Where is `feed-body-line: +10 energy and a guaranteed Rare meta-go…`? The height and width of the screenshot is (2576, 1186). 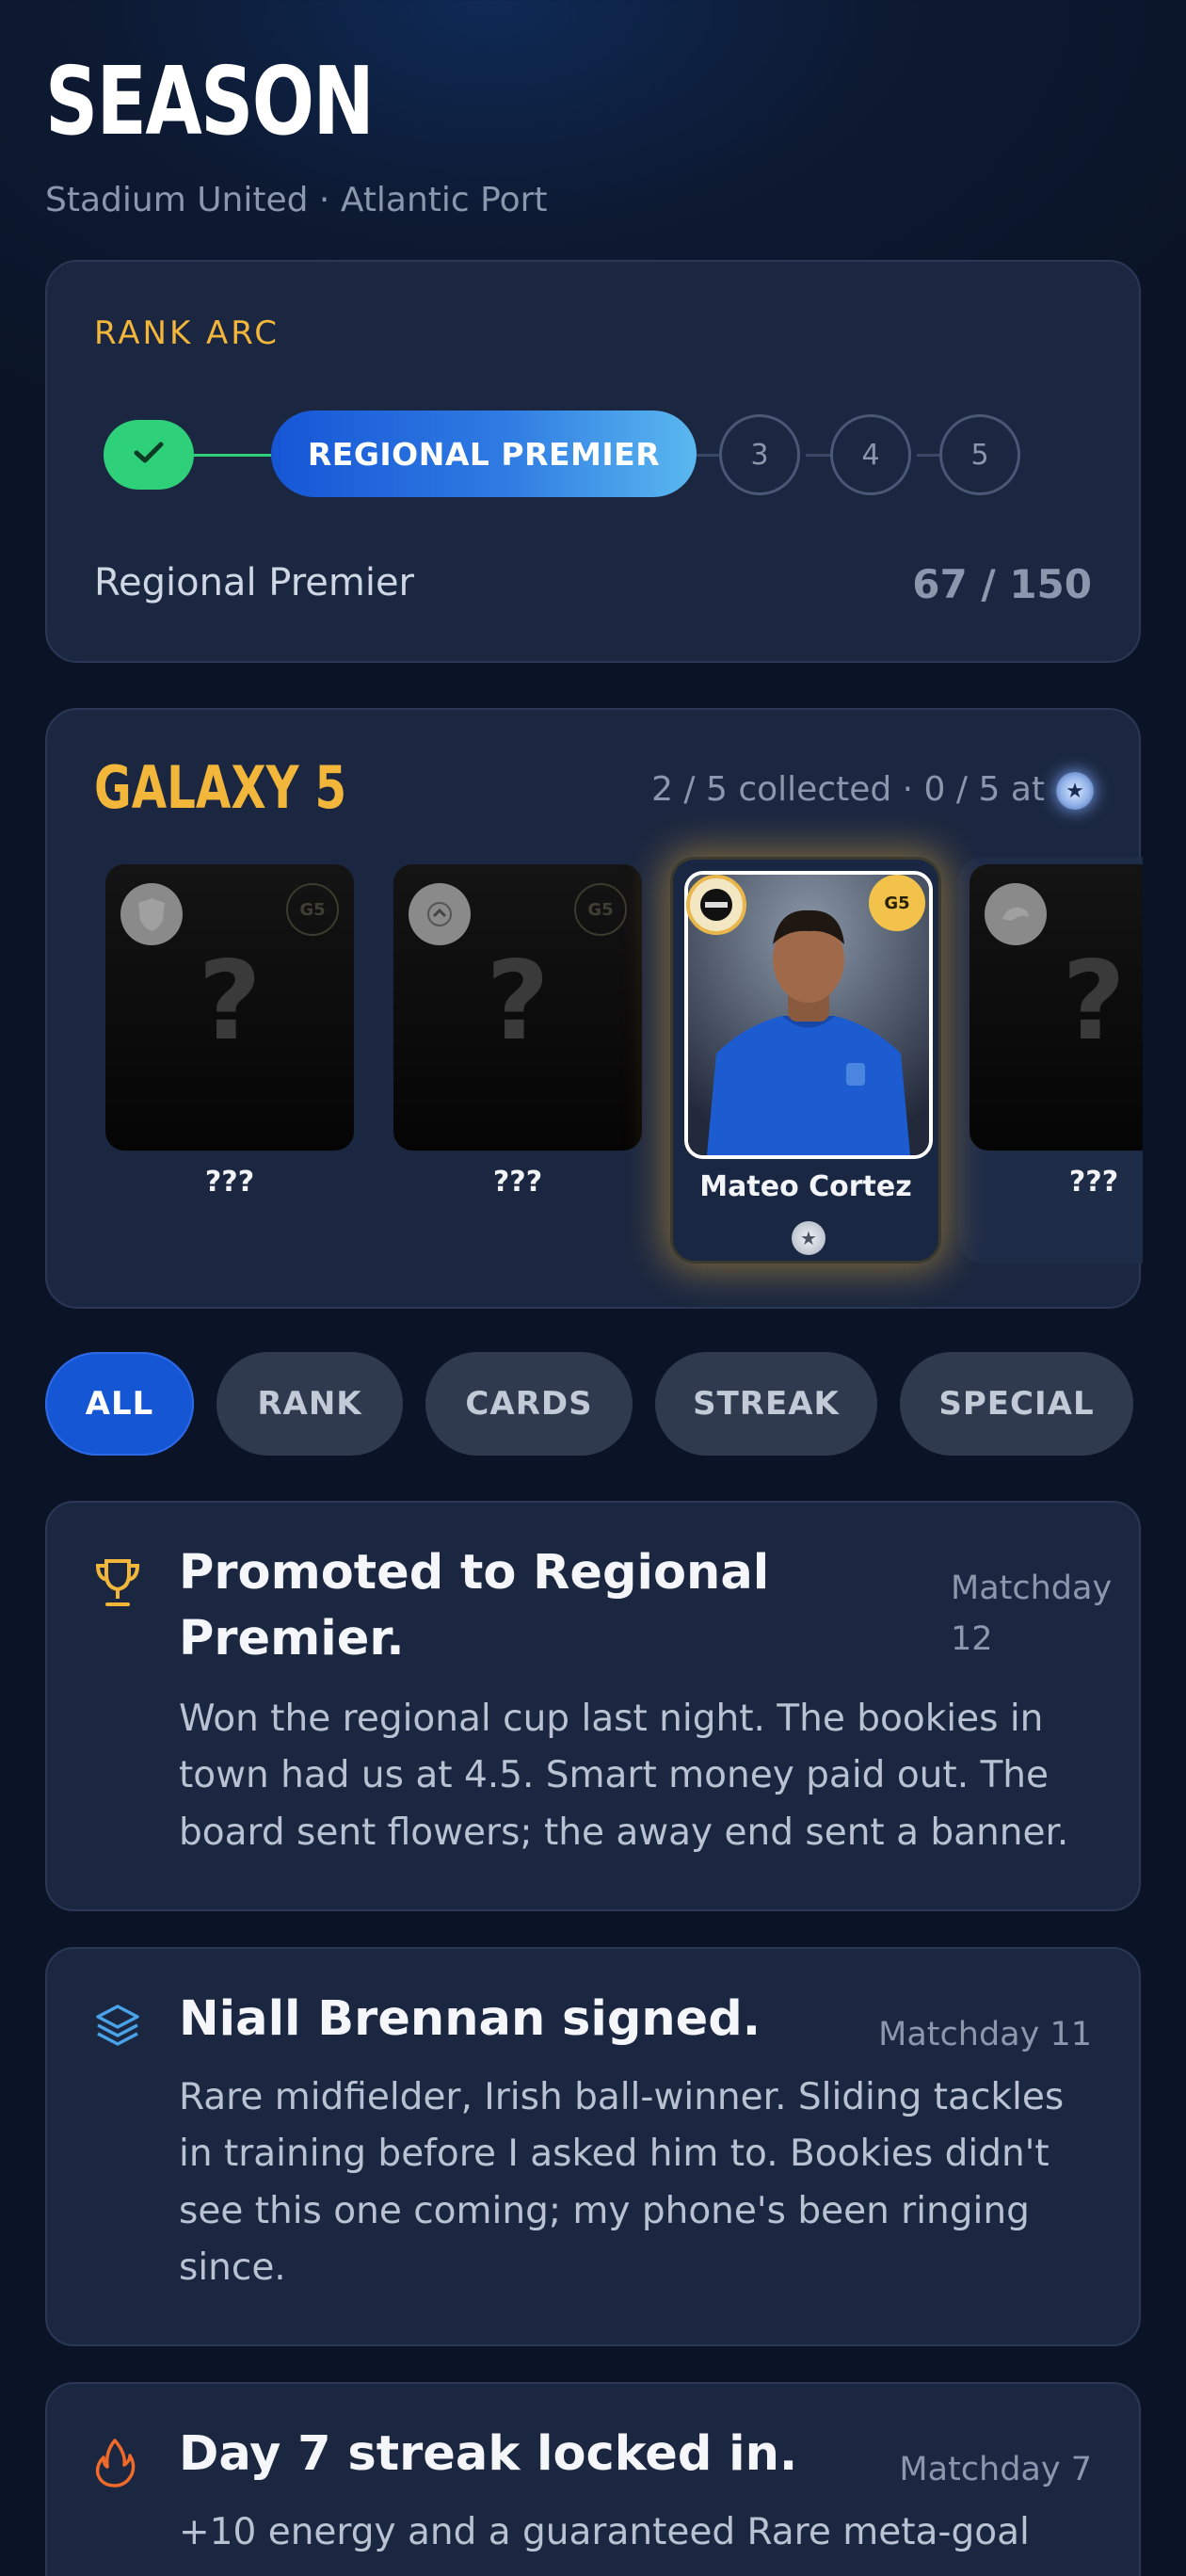 feed-body-line: +10 energy and a guaranteed Rare meta-go… is located at coordinates (604, 2532).